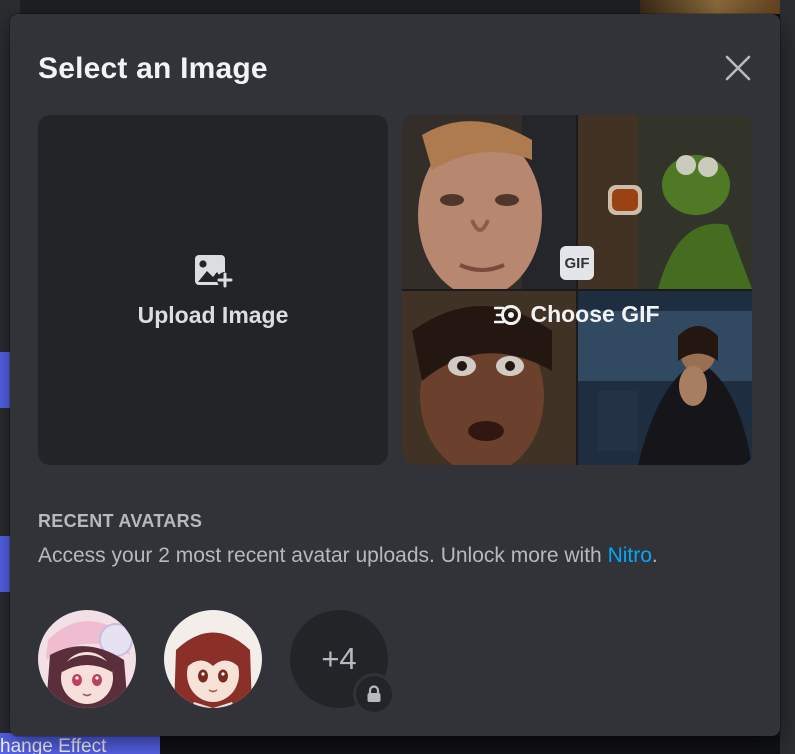 This screenshot has height=754, width=795. What do you see at coordinates (339, 658) in the screenshot?
I see `more-avatars-count: +4` at bounding box center [339, 658].